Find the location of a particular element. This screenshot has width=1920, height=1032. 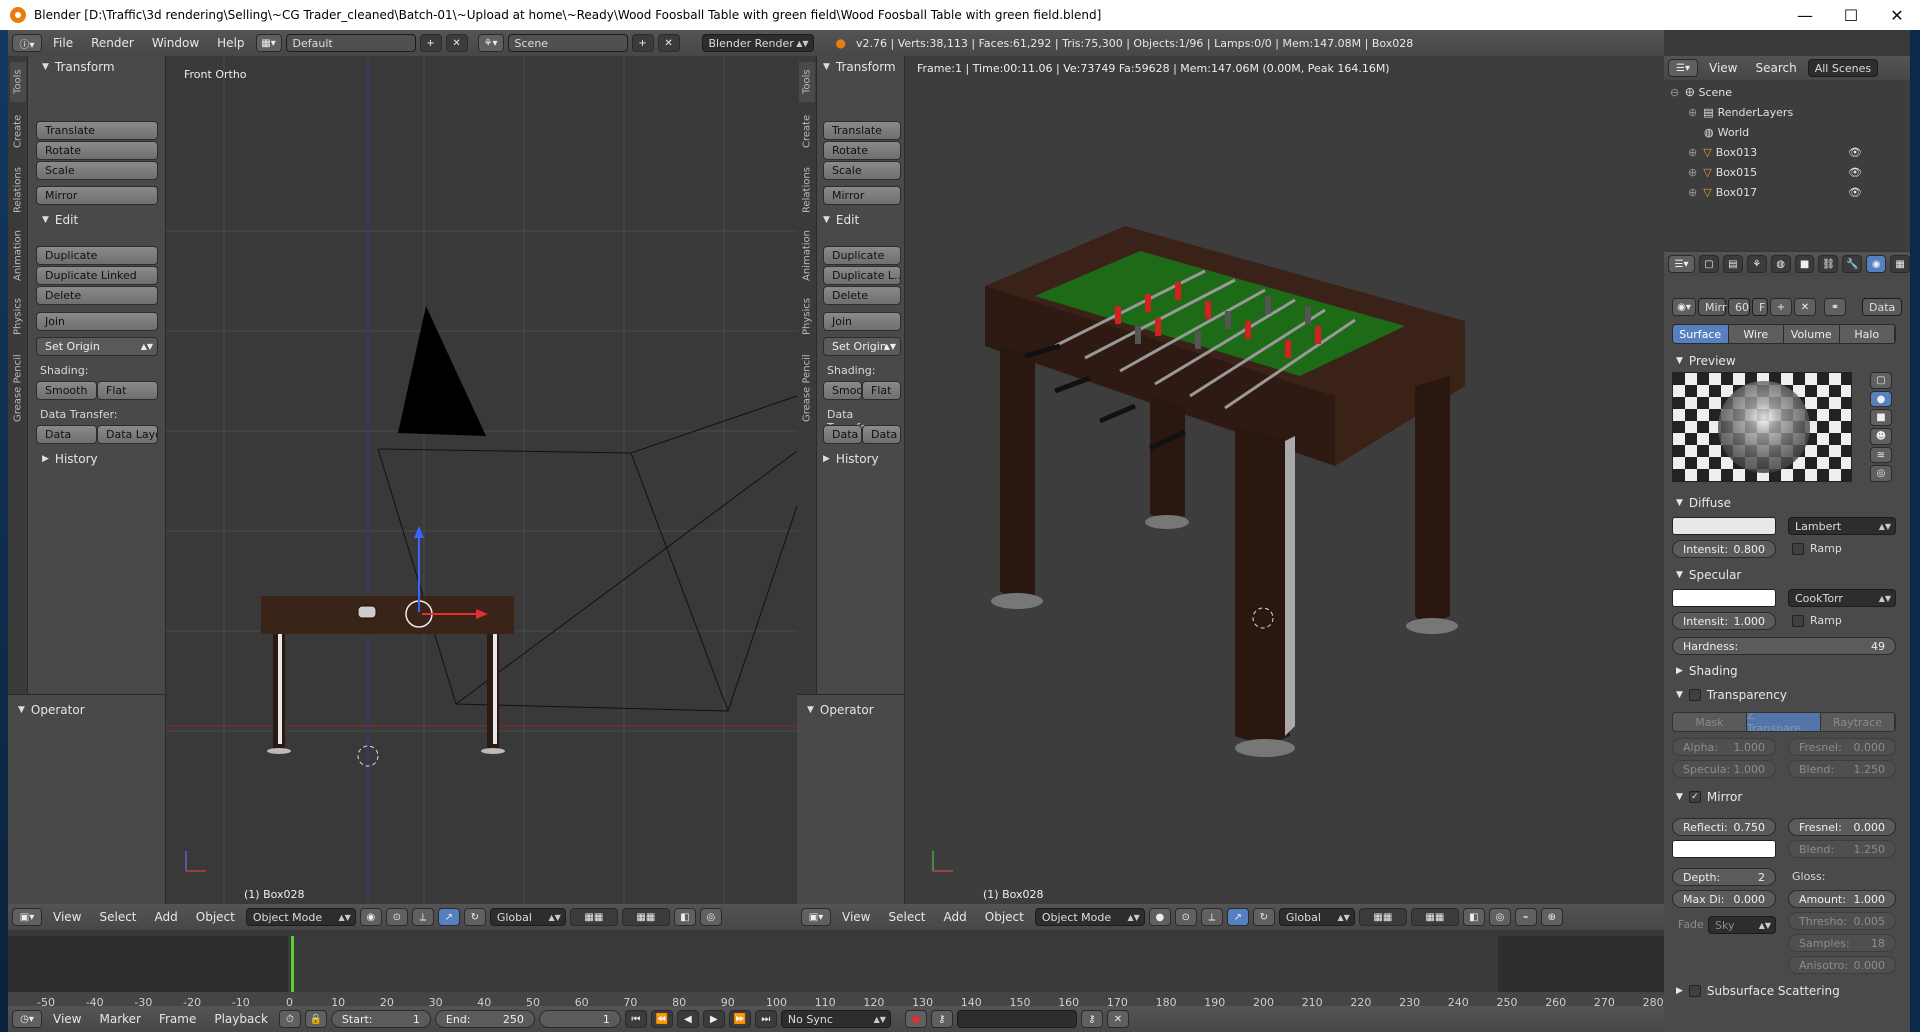

translate-button-2: Translate is located at coordinates (862, 130).